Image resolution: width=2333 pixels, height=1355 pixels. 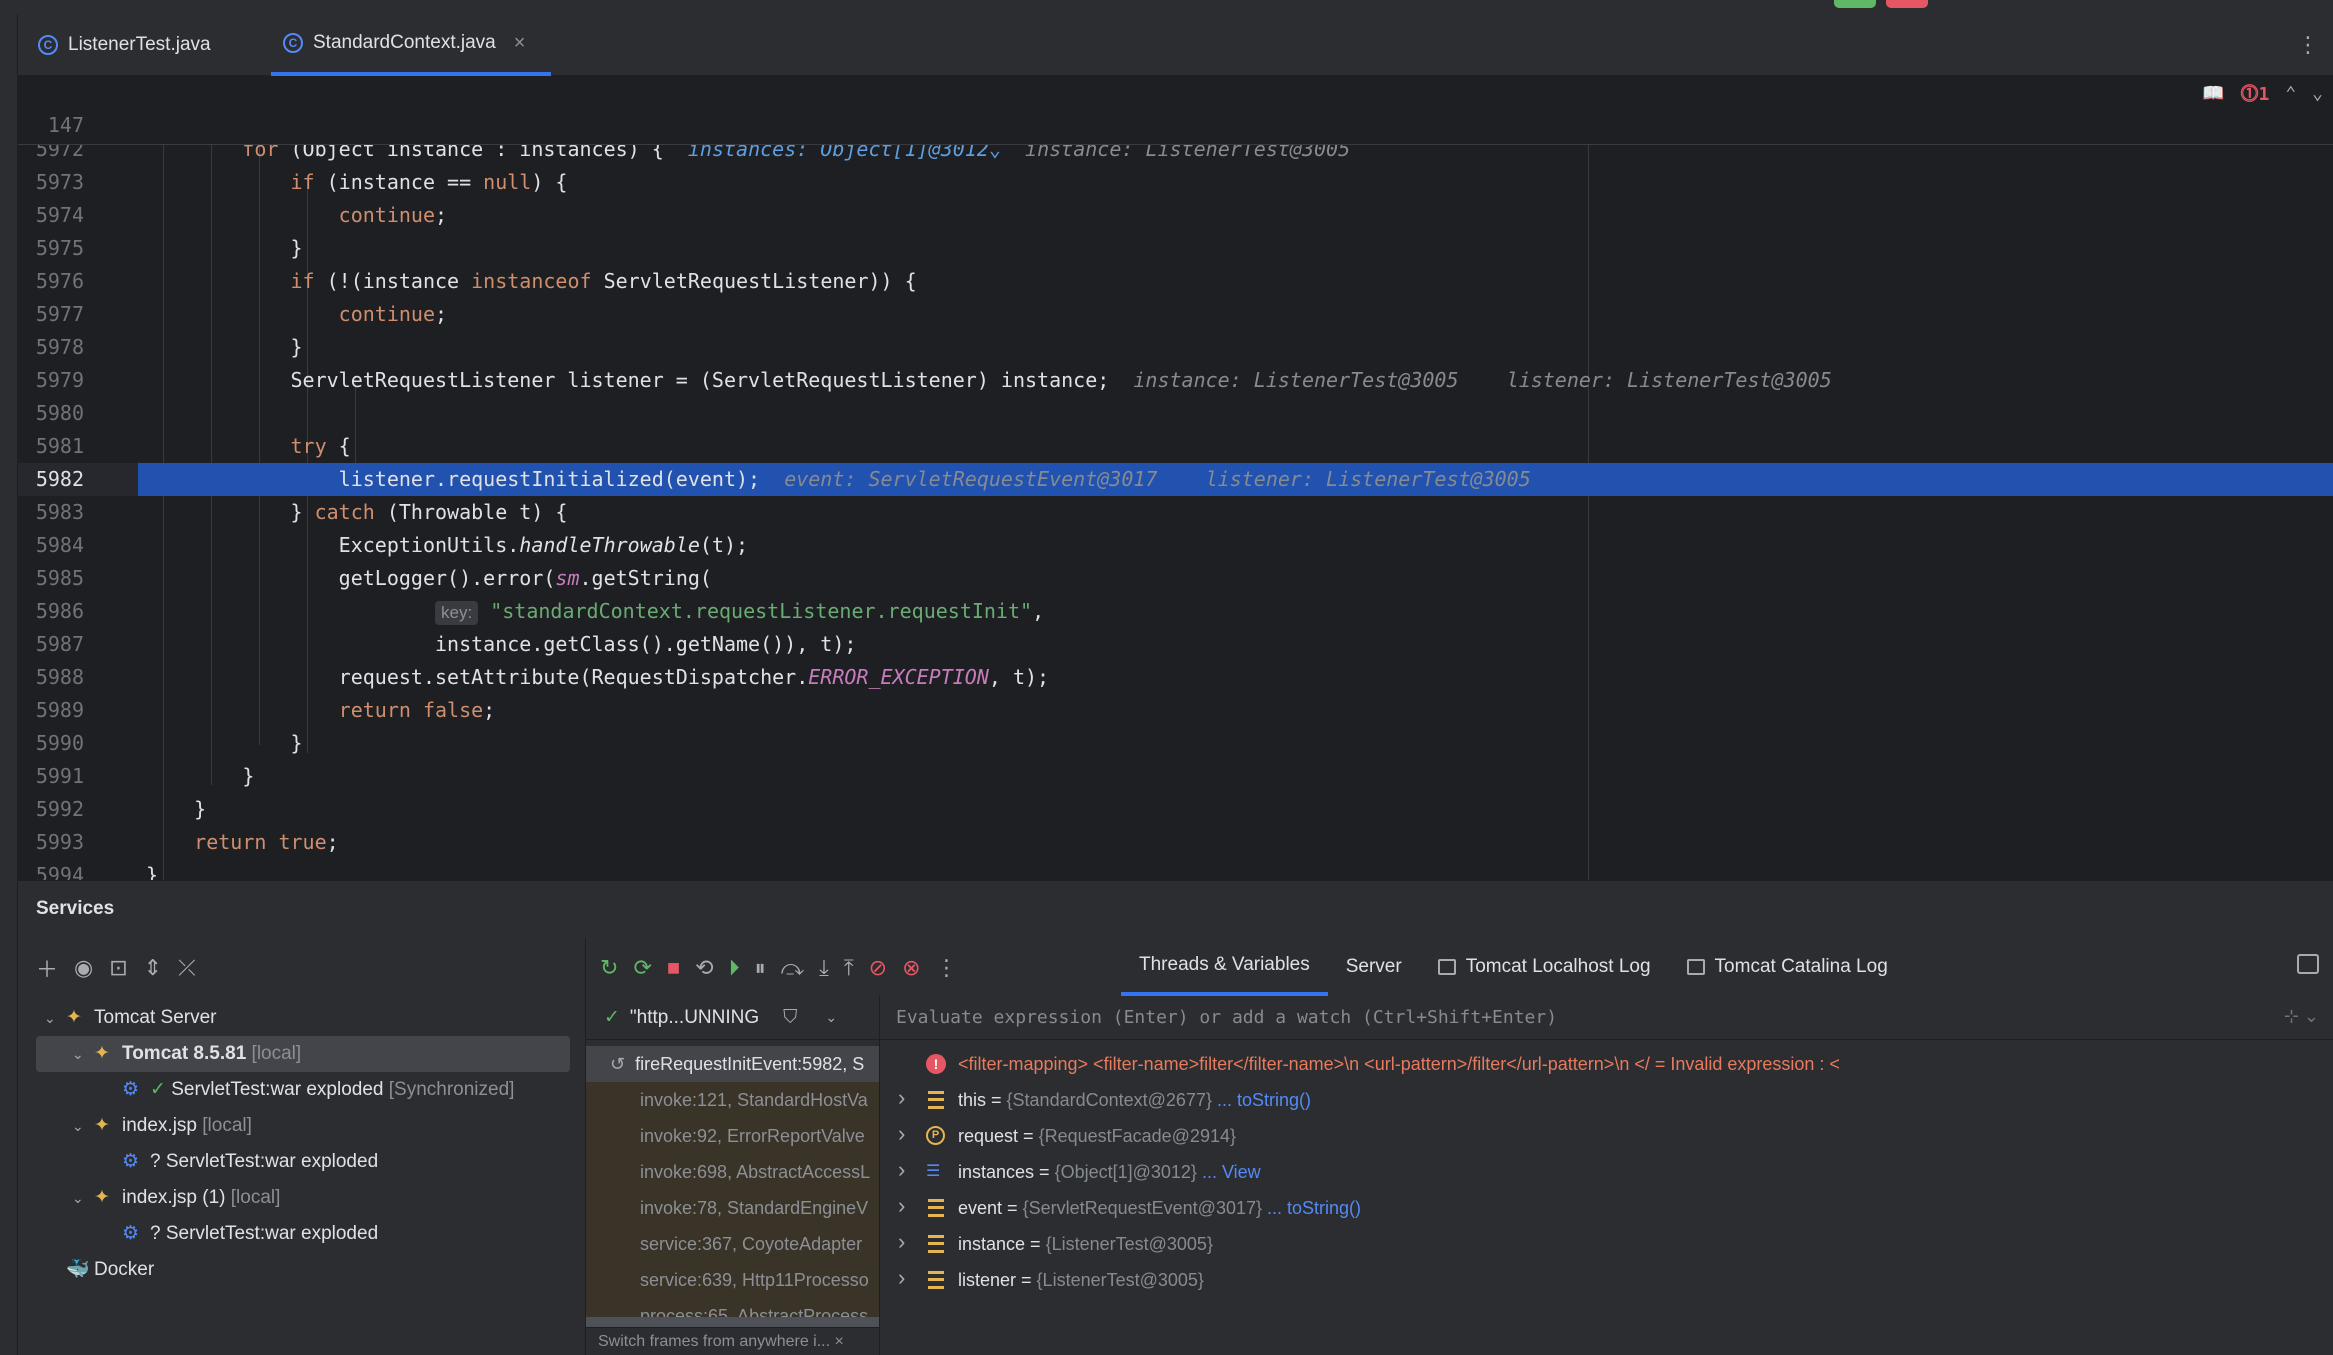 I want to click on code-token: }, so click(x=230, y=512).